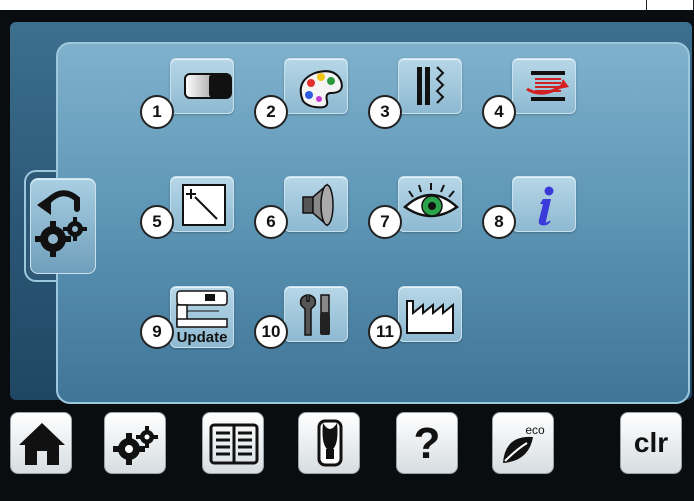 This screenshot has height=501, width=694. I want to click on gears-icon, so click(135, 445).